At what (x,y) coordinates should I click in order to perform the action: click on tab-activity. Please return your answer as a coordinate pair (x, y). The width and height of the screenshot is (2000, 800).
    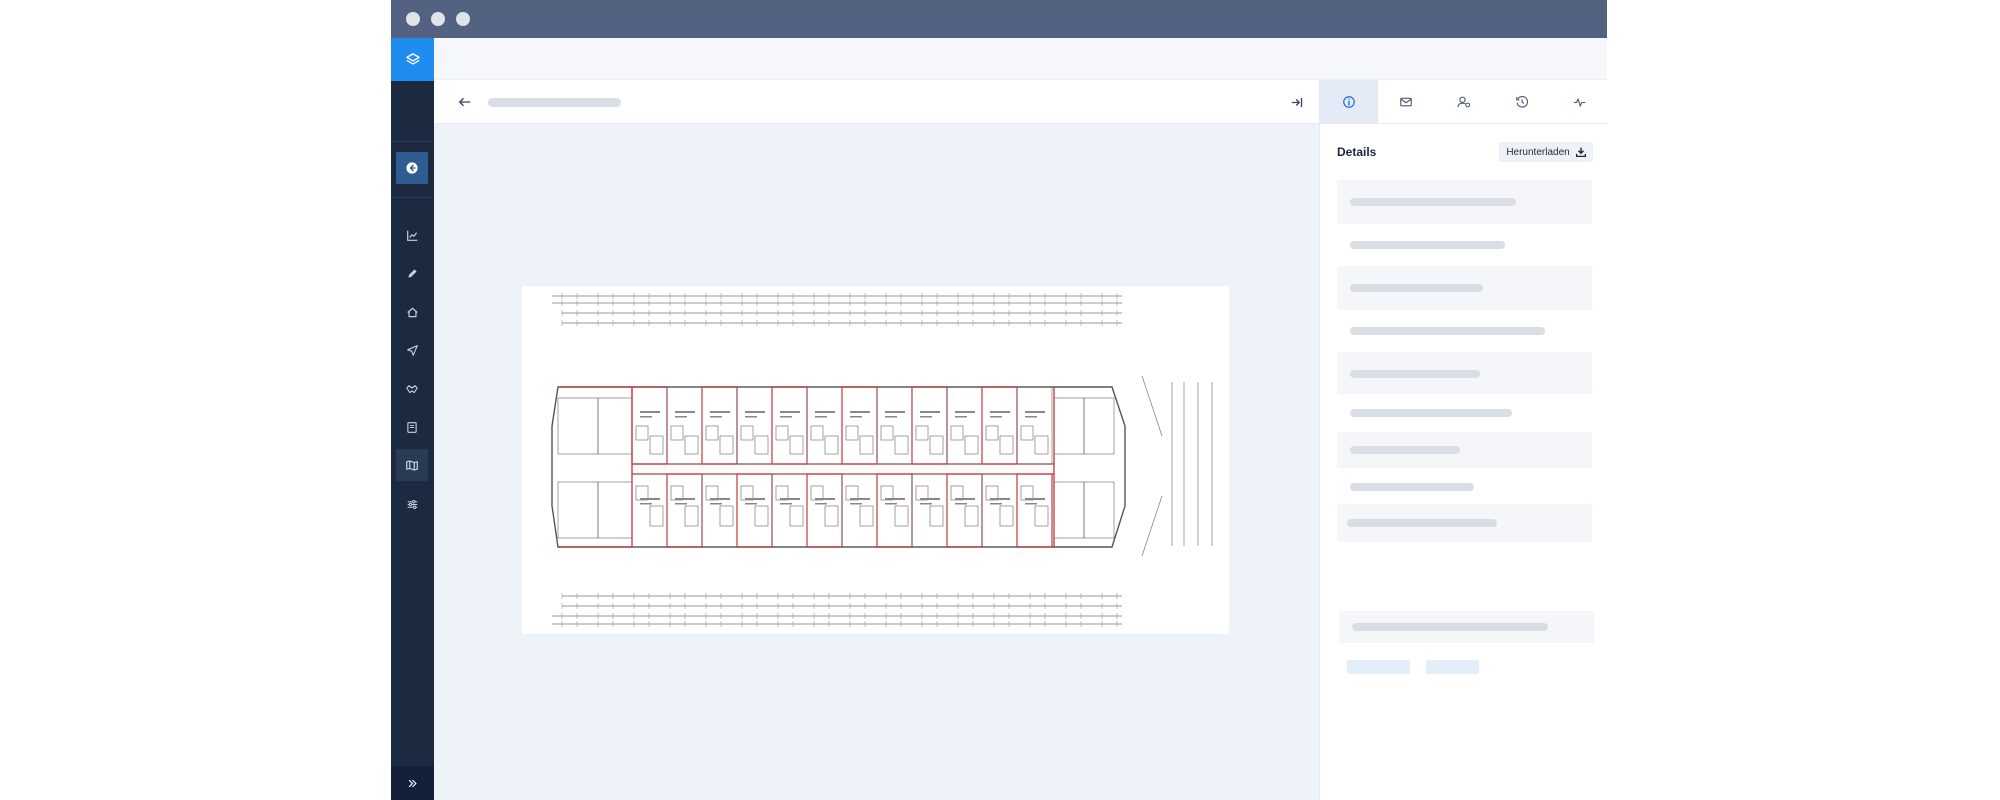
    Looking at the image, I should click on (1578, 102).